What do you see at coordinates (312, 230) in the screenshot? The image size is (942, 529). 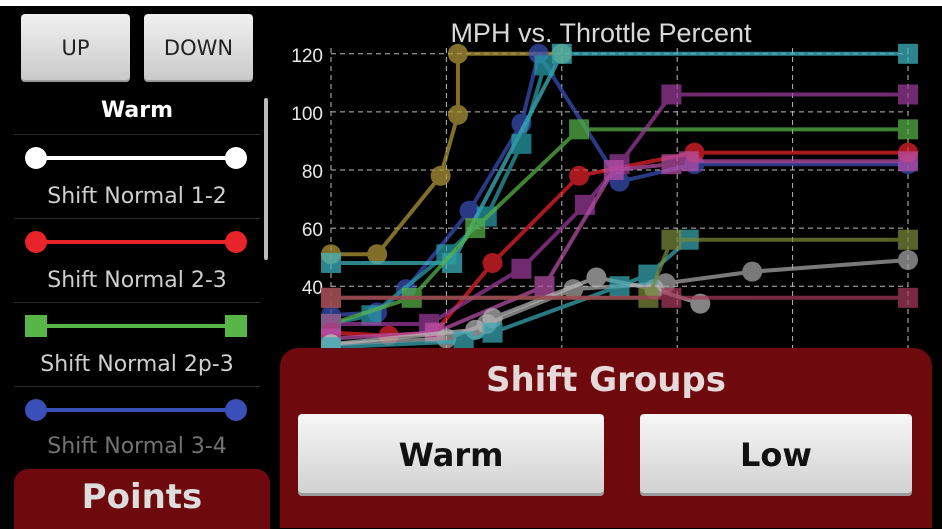 I see `y-tick-label: 60` at bounding box center [312, 230].